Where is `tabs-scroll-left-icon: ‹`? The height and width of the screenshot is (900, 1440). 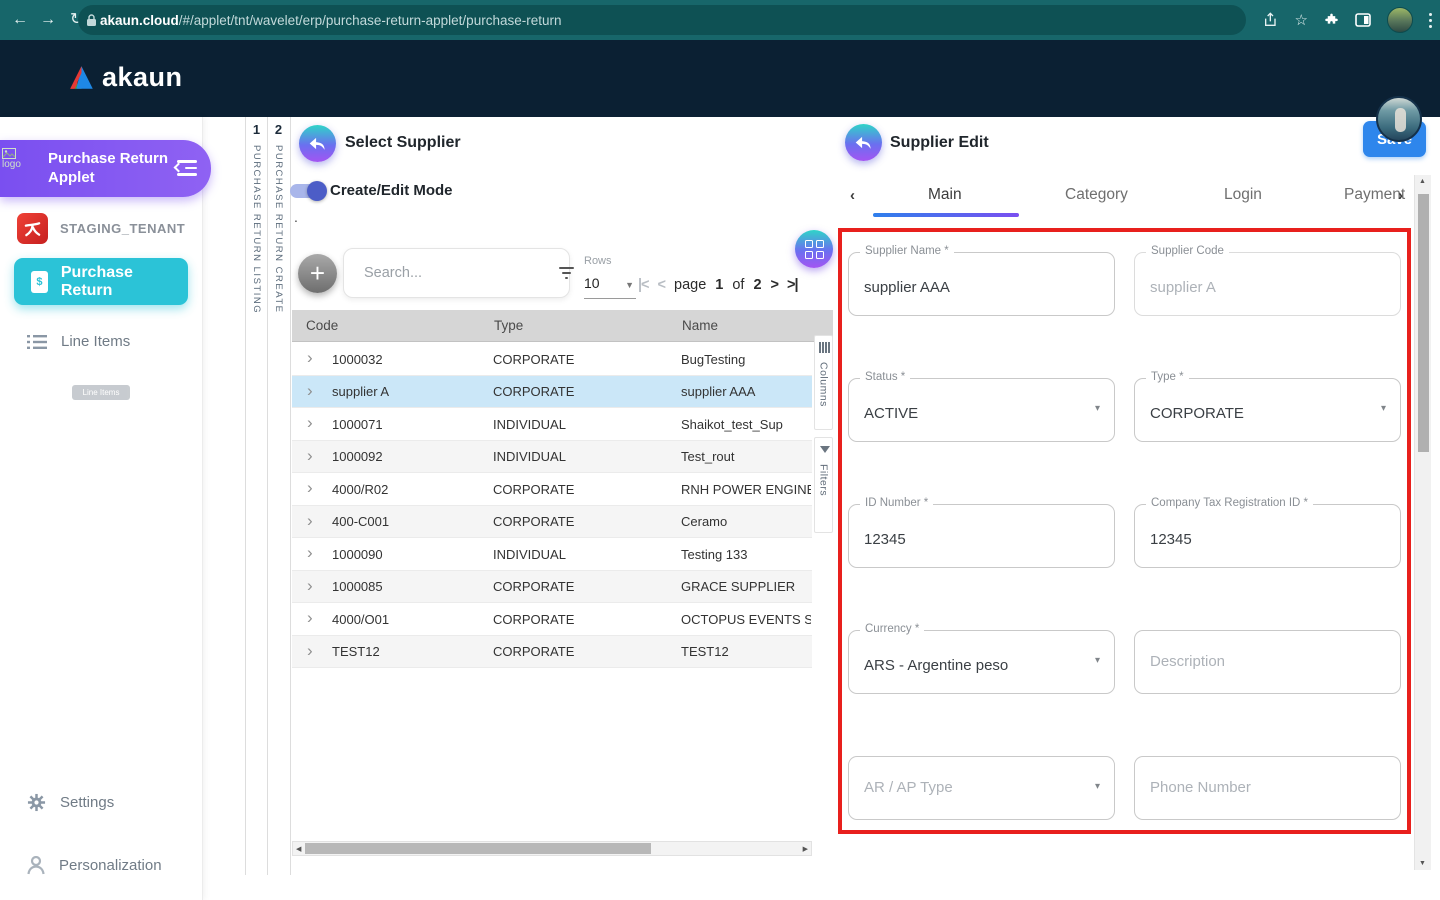 tabs-scroll-left-icon: ‹ is located at coordinates (852, 195).